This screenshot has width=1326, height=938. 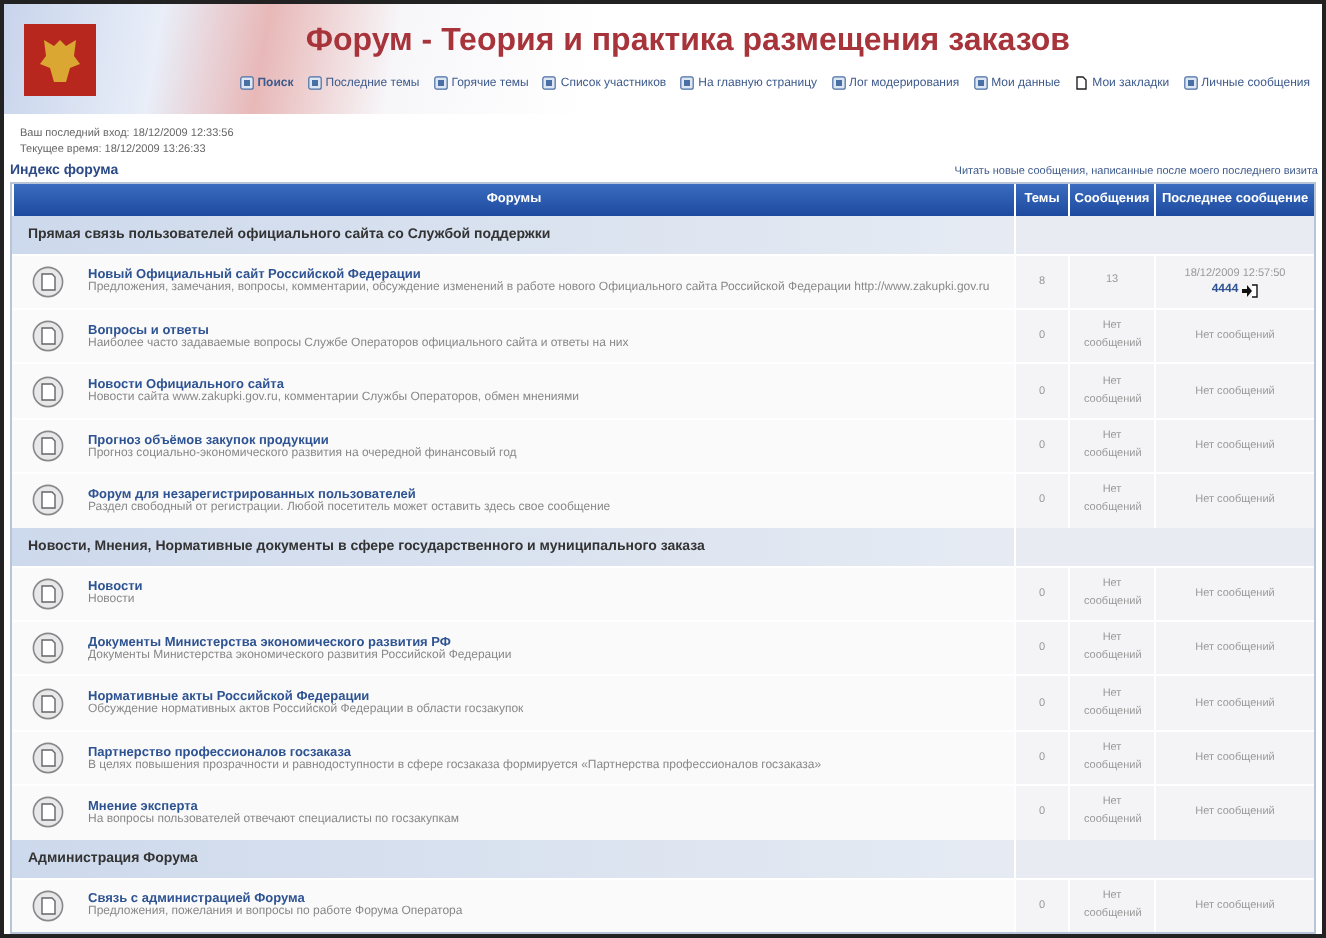 What do you see at coordinates (687, 42) in the screenshot?
I see `forum-title: Форум - Теория и практика размещения заказов` at bounding box center [687, 42].